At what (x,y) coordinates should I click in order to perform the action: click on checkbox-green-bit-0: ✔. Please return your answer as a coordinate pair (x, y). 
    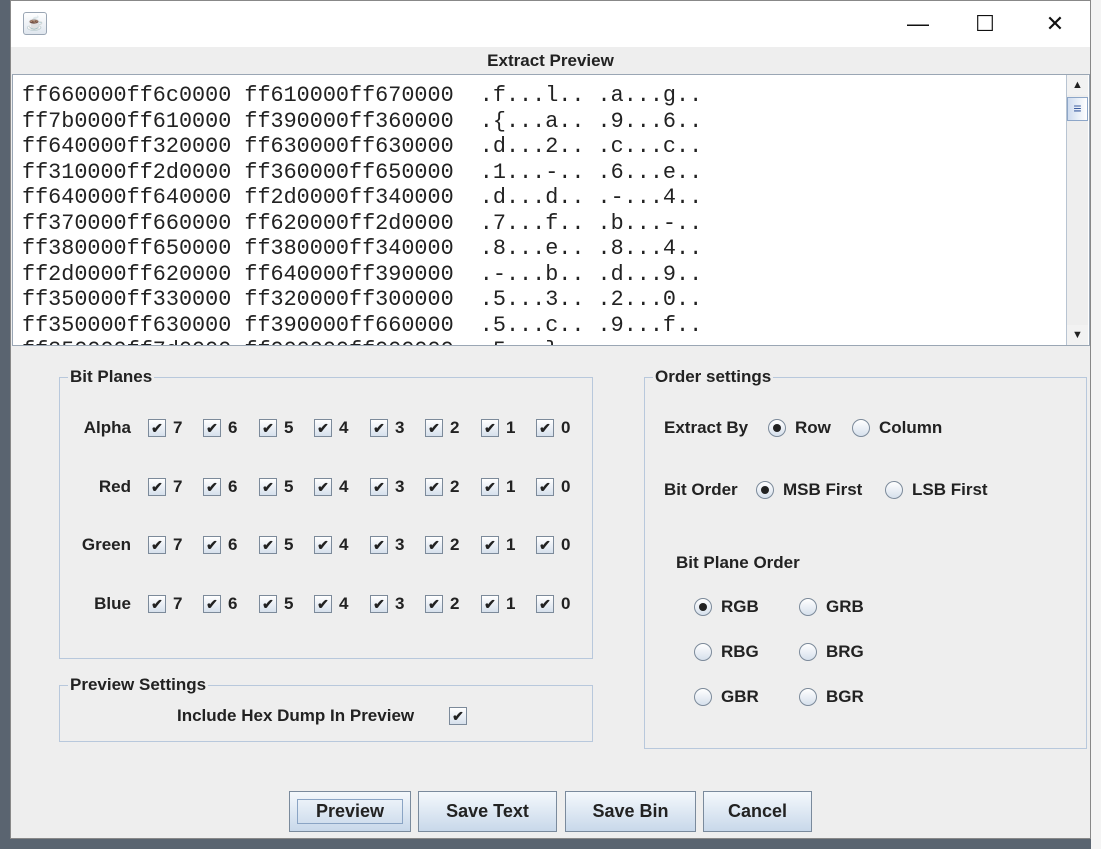
    Looking at the image, I should click on (545, 545).